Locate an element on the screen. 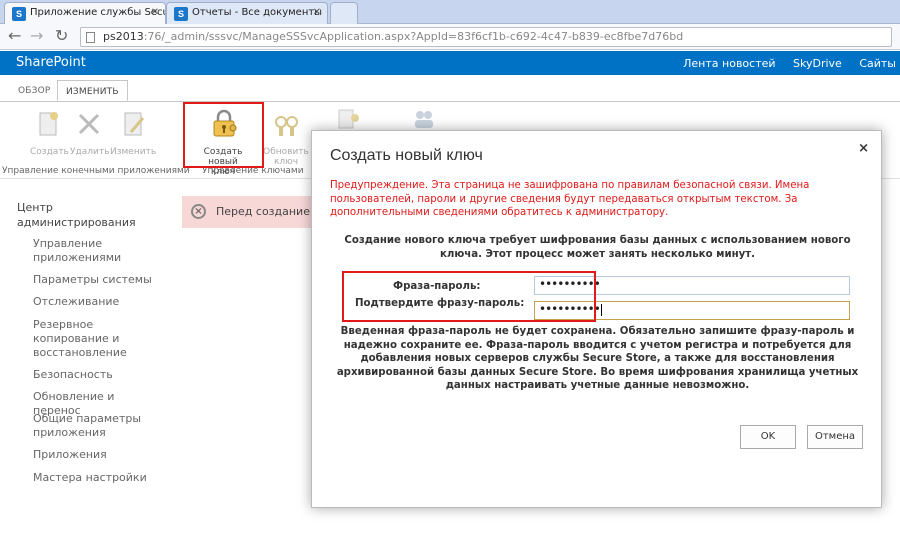 The image size is (900, 552). nav-item-general-app-settings: Общие параметры приложения is located at coordinates (98, 426).